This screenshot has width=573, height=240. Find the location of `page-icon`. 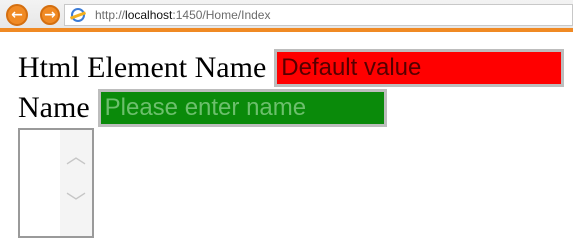

page-icon is located at coordinates (78, 15).